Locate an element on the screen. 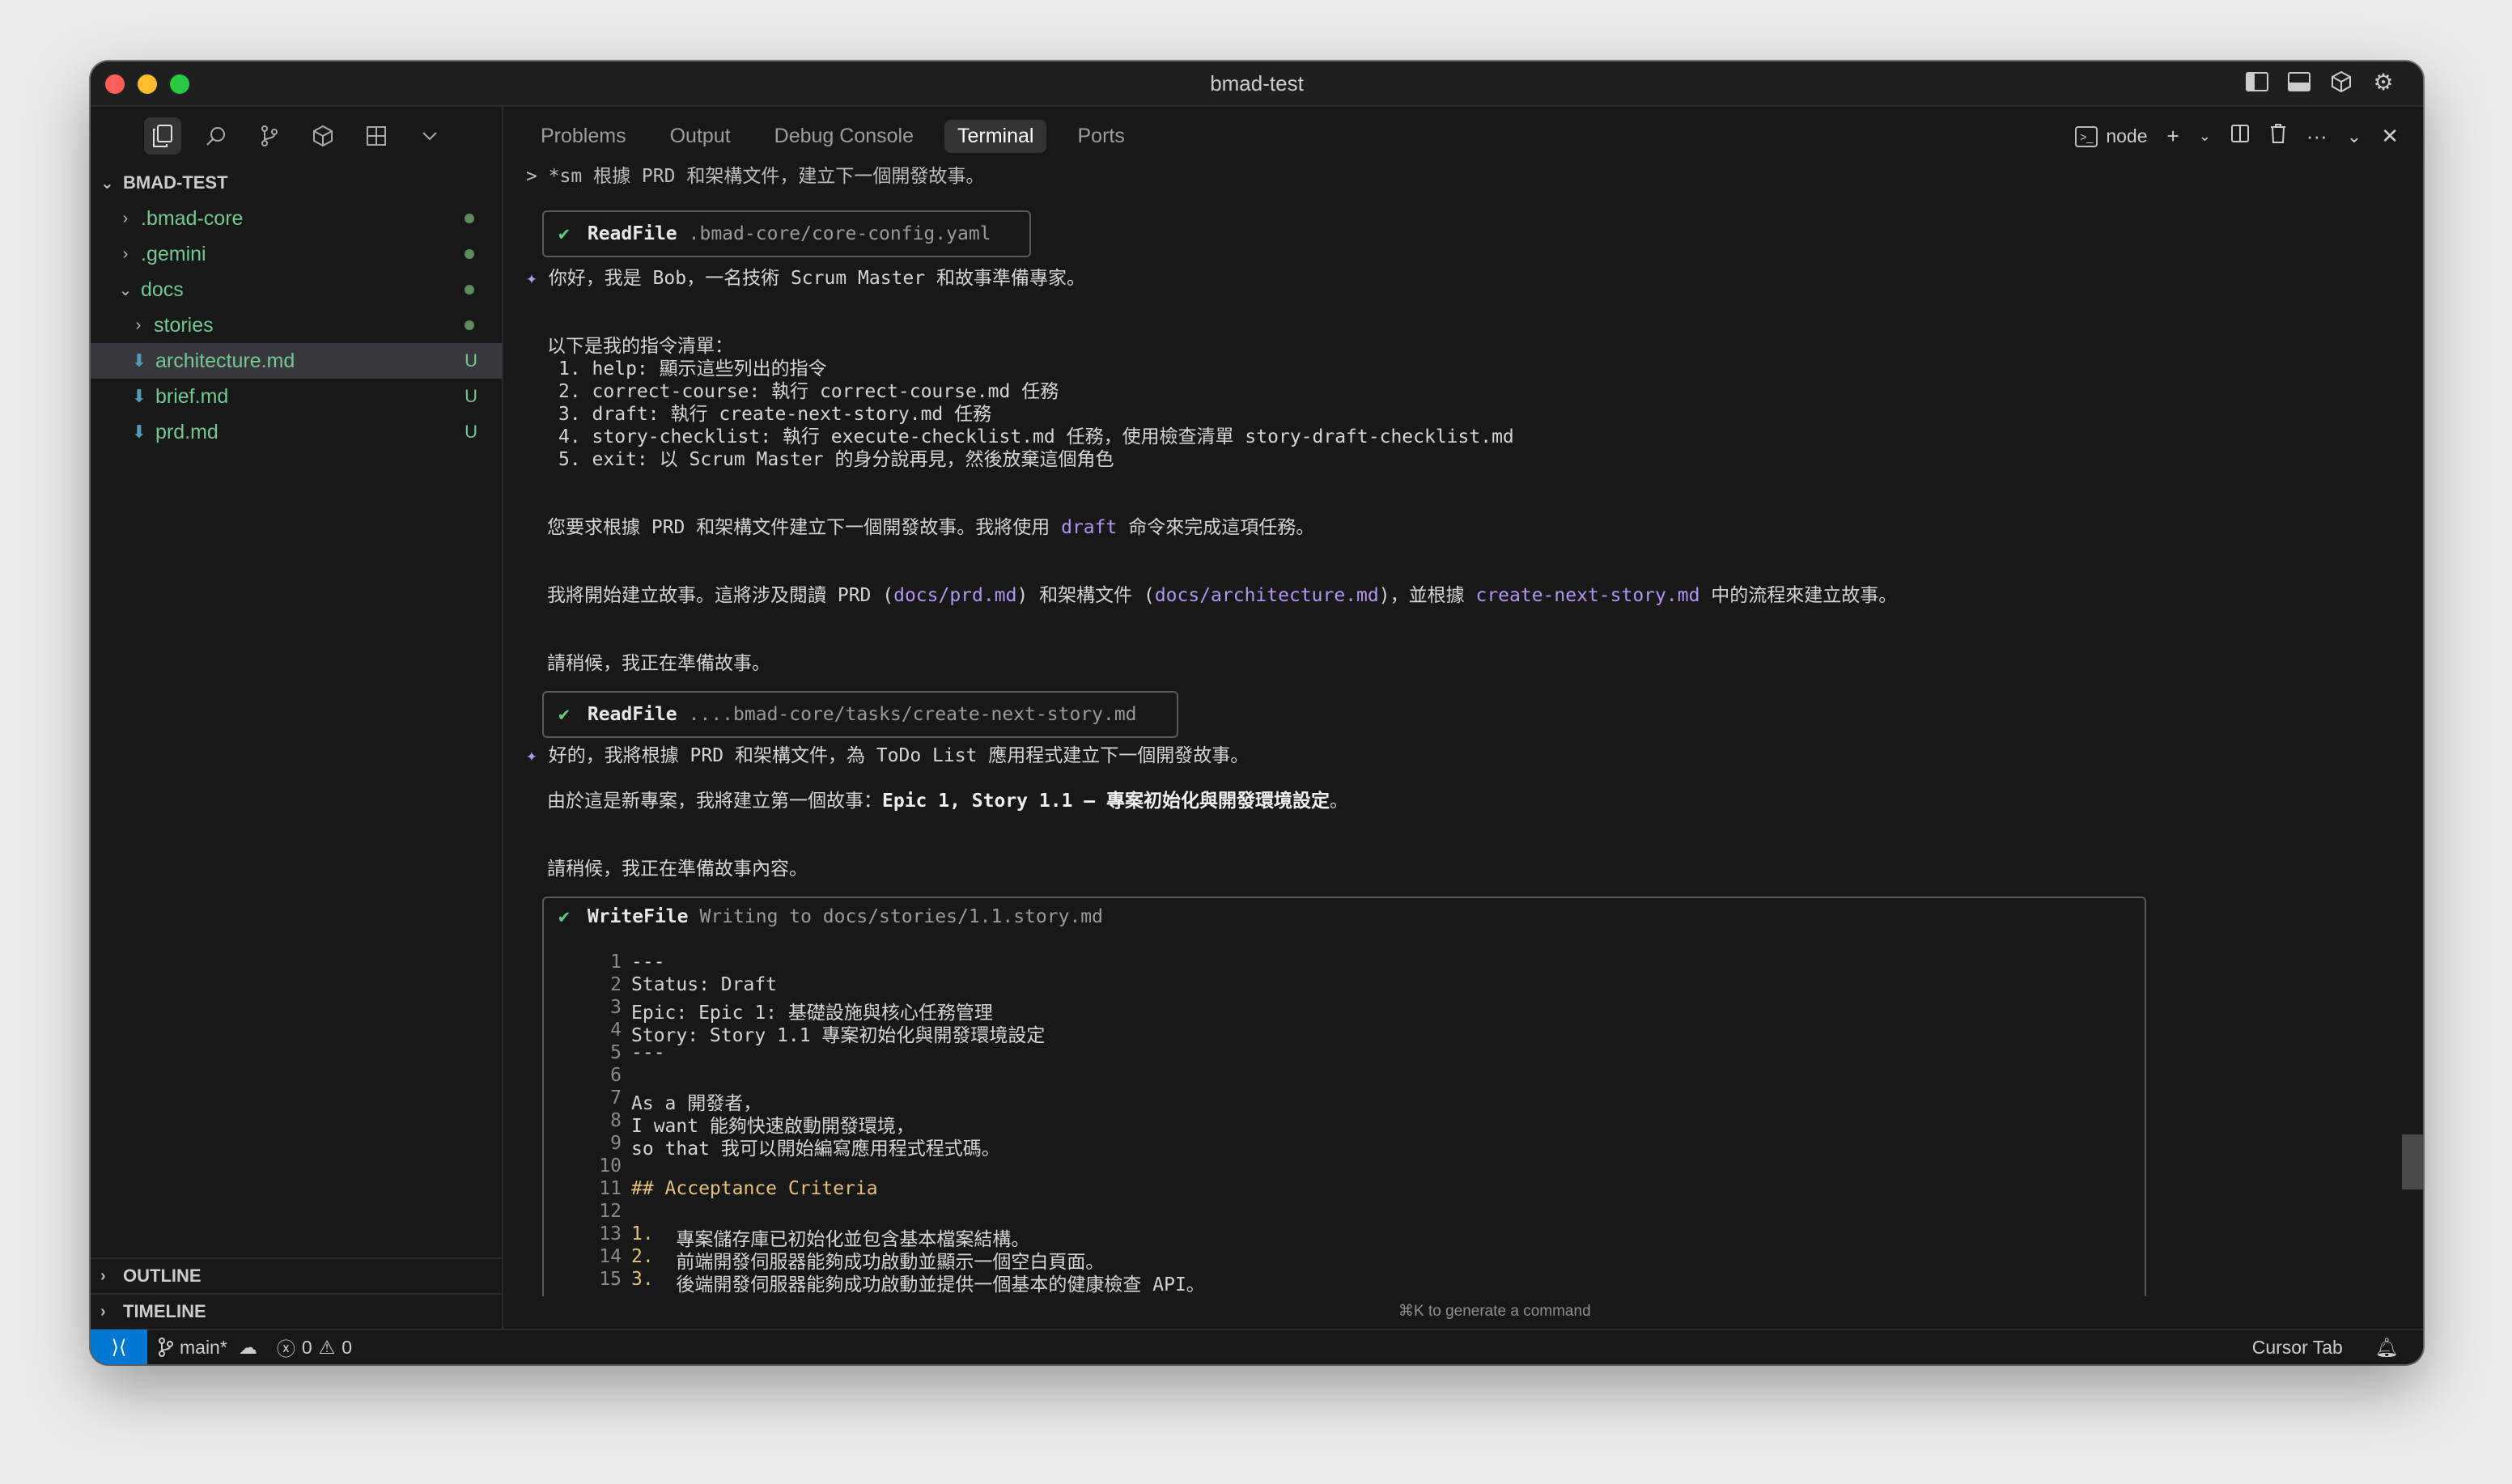  wait-line: 請稍候，我正在準備故事內容。 is located at coordinates (677, 869).